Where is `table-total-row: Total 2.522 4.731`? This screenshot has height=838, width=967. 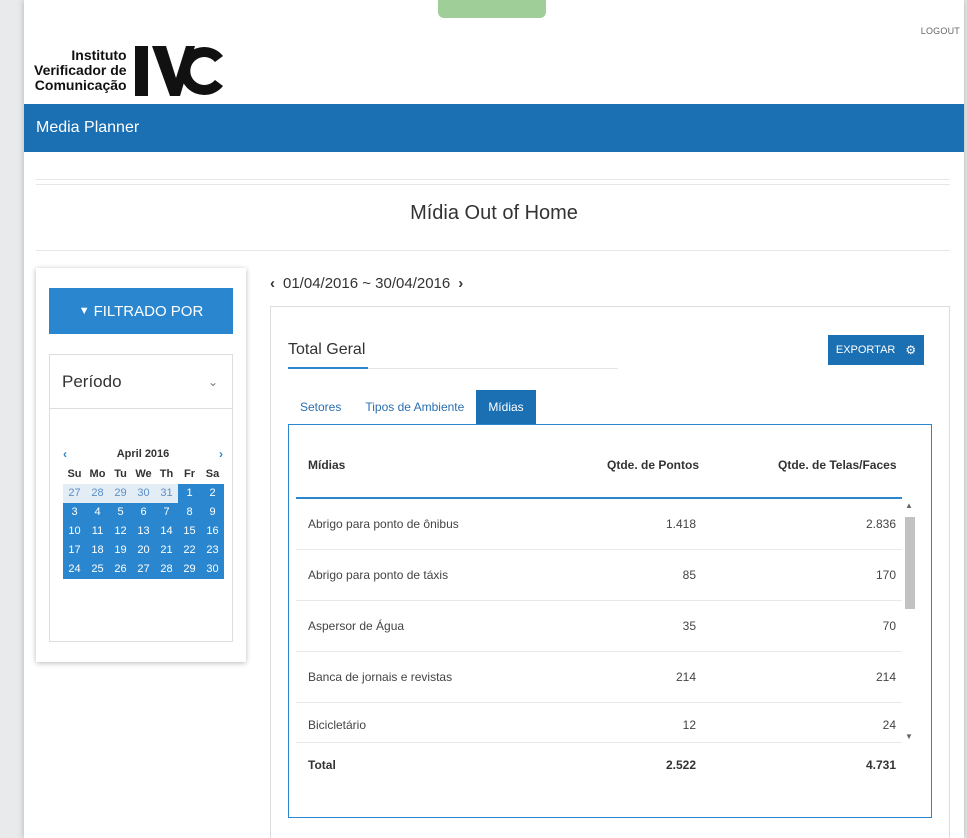 table-total-row: Total 2.522 4.731 is located at coordinates (599, 764).